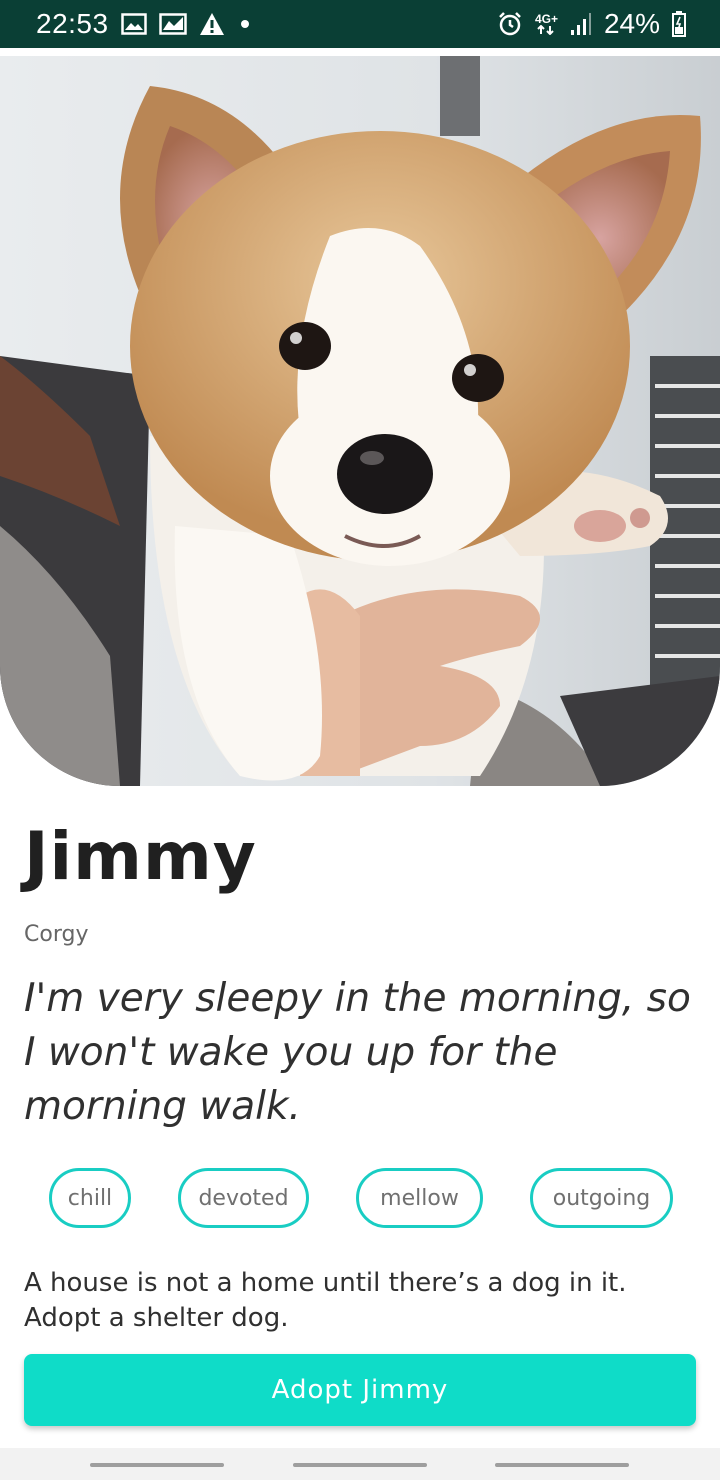 This screenshot has width=720, height=1480. Describe the element at coordinates (243, 1198) in the screenshot. I see `trait-chip-devoted: devoted` at that location.